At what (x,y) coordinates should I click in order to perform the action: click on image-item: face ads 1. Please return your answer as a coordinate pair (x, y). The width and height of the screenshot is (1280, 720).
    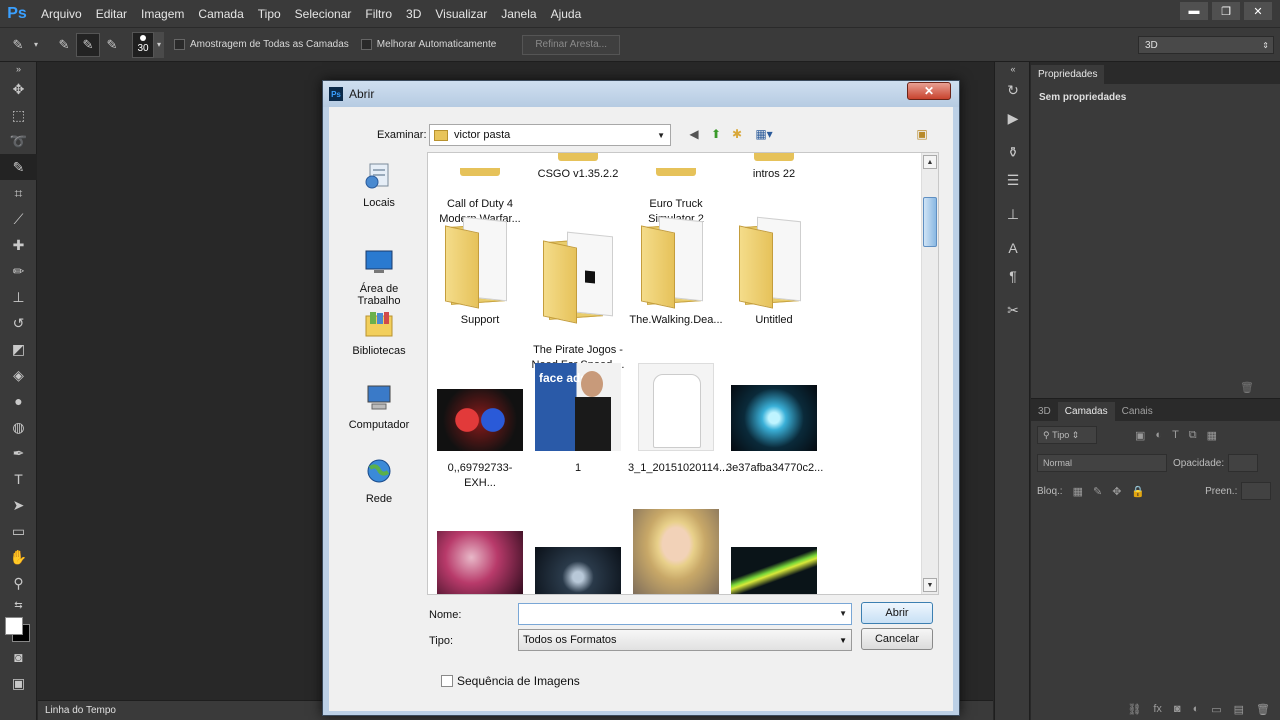
    Looking at the image, I should click on (578, 419).